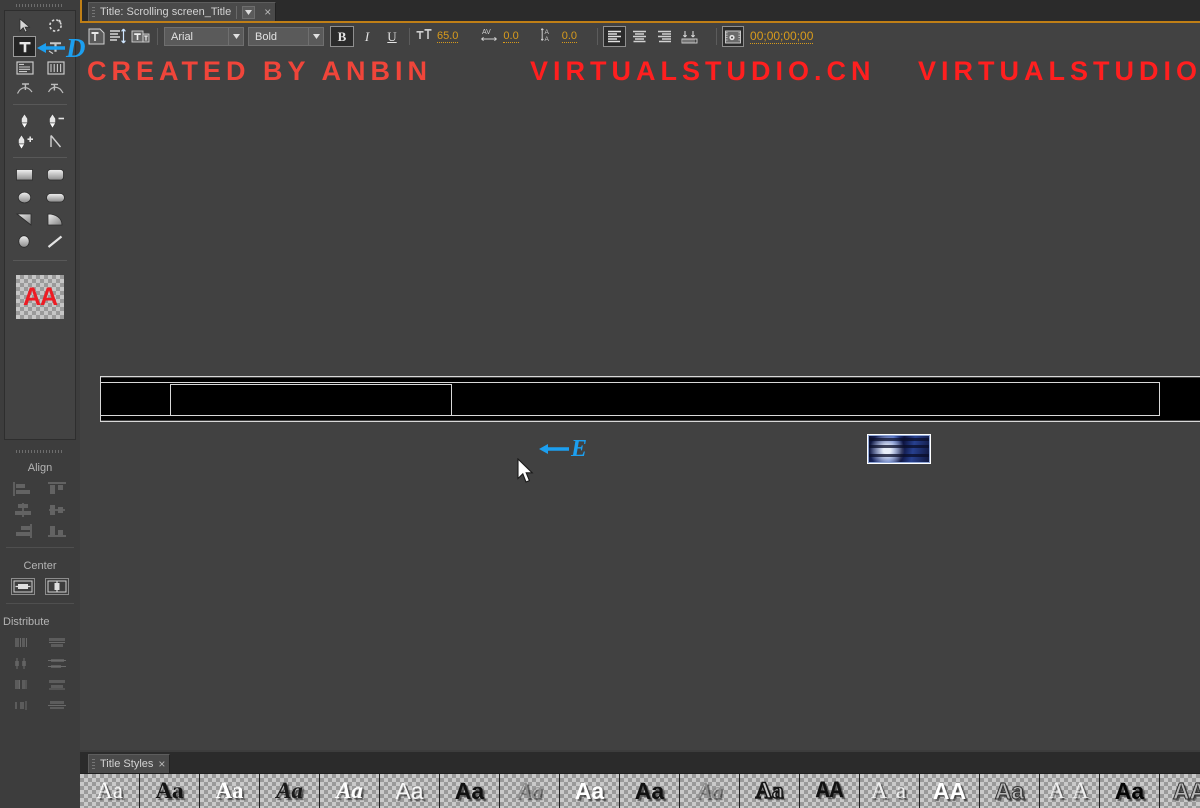  I want to click on distribute-center-vertical-icon, so click(57, 663).